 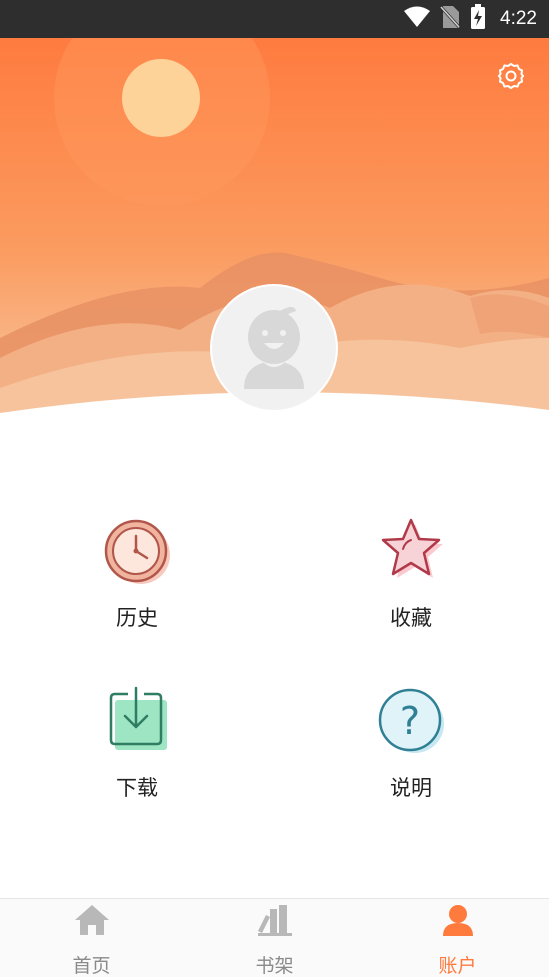 What do you see at coordinates (91, 938) in the screenshot?
I see `nav-item-home: 首页` at bounding box center [91, 938].